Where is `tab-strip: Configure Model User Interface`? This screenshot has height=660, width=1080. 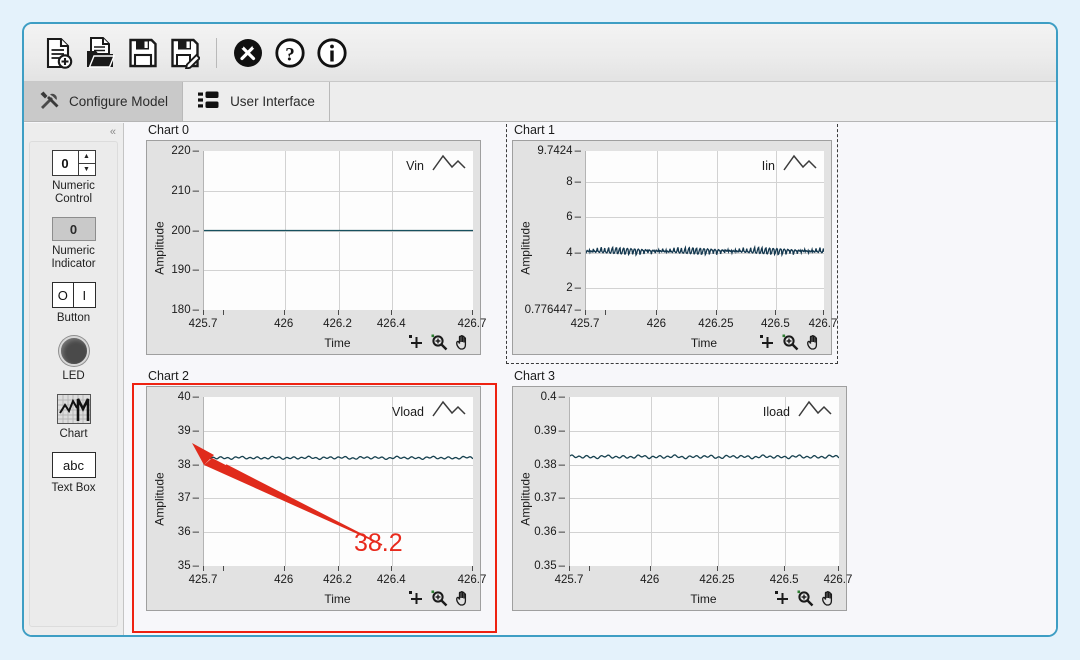 tab-strip: Configure Model User Interface is located at coordinates (540, 102).